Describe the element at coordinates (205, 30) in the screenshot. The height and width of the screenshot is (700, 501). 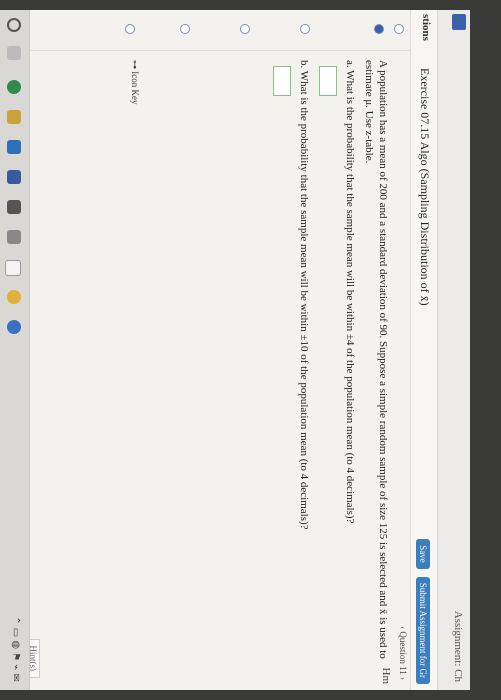
I see `question-list` at that location.